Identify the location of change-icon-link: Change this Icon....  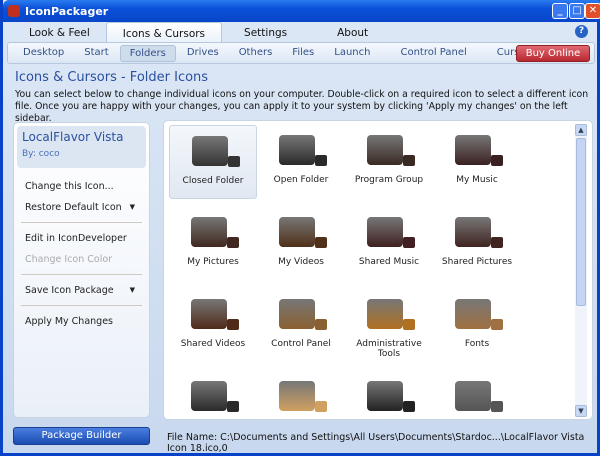
(81, 186).